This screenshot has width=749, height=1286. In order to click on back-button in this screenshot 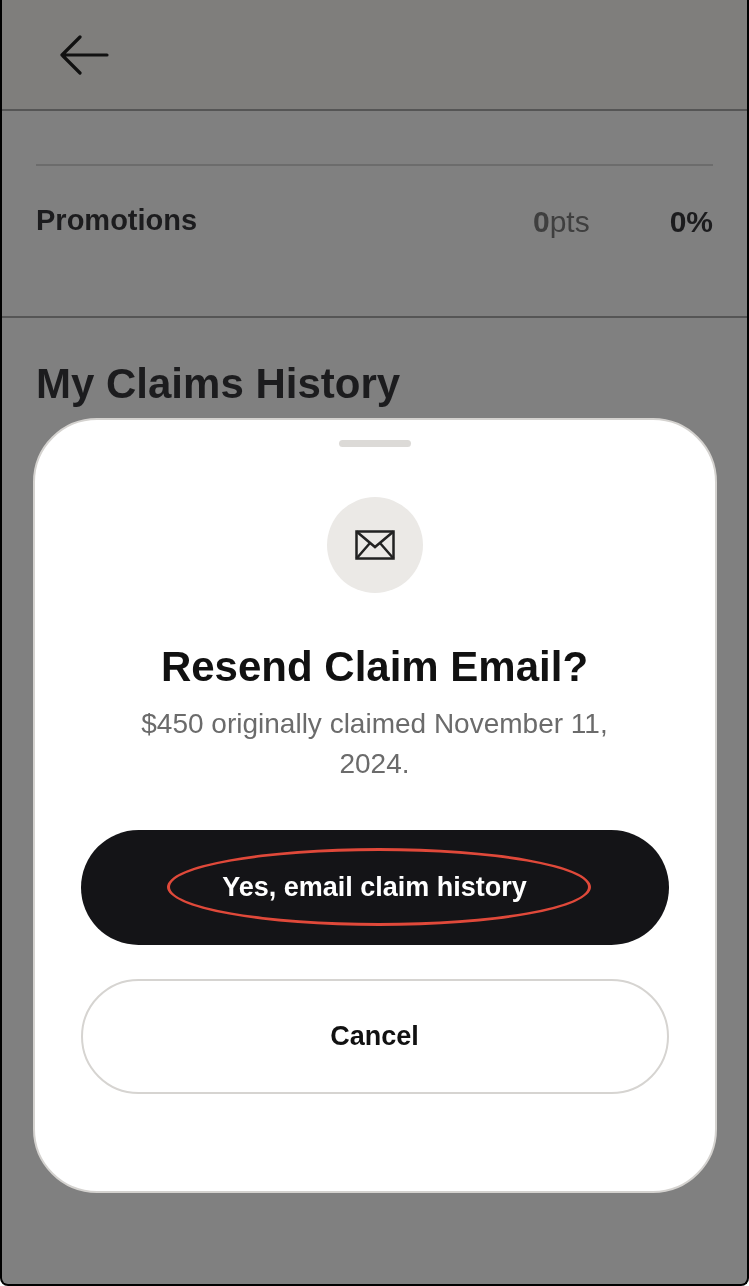, I will do `click(84, 54)`.